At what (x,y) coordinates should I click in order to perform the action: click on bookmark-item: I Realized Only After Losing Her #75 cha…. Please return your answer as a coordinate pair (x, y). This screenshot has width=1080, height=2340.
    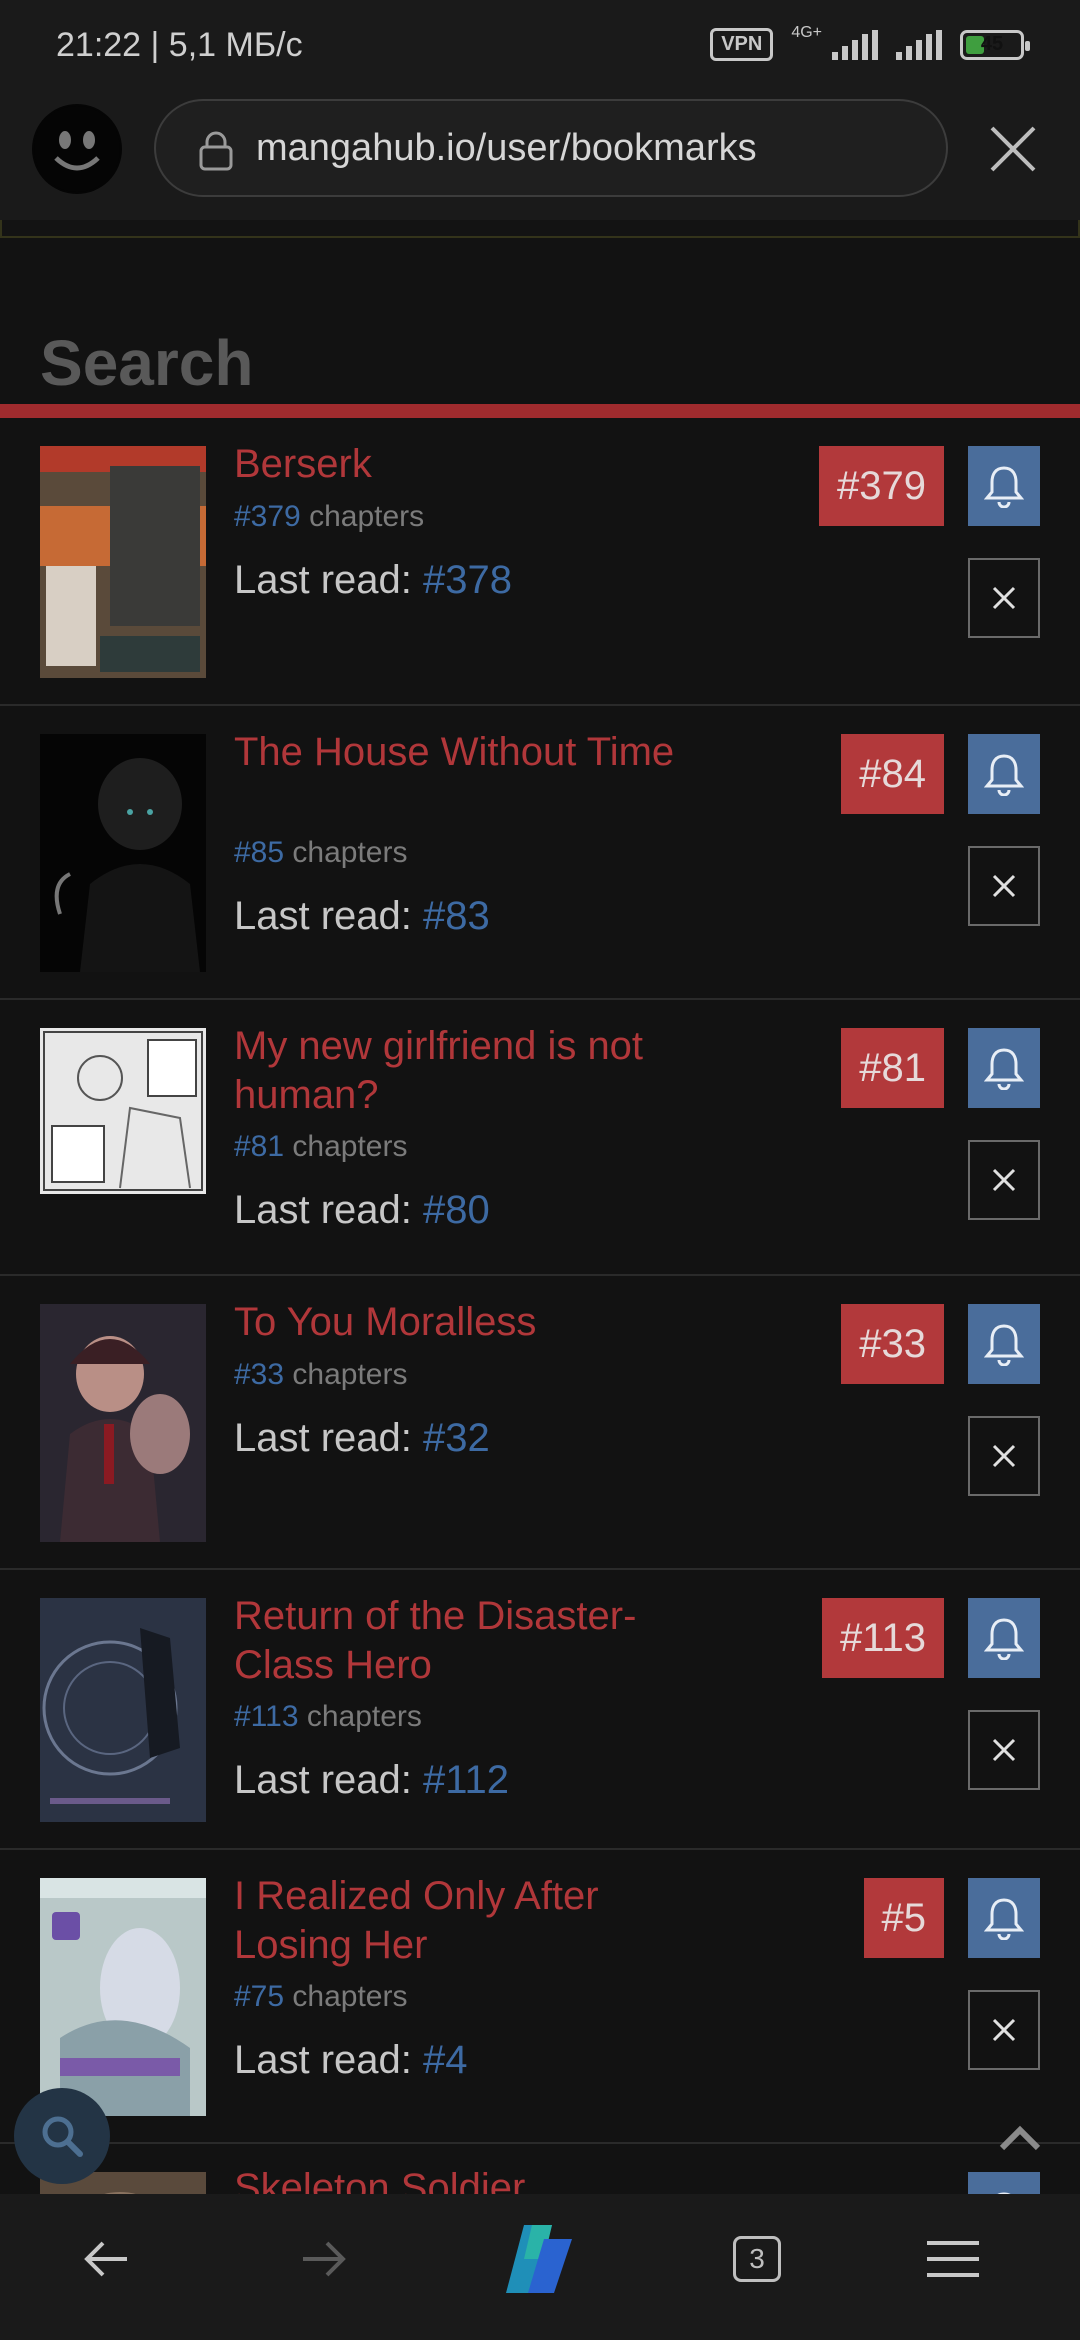
    Looking at the image, I should click on (540, 1997).